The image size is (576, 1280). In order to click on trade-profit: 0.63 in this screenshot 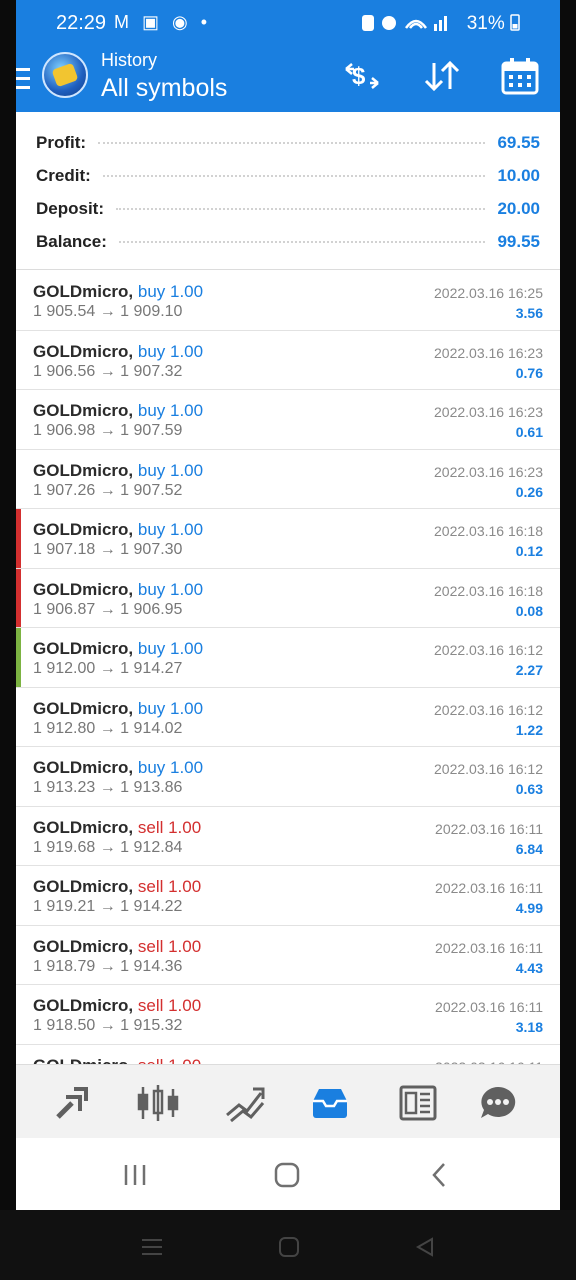, I will do `click(529, 789)`.